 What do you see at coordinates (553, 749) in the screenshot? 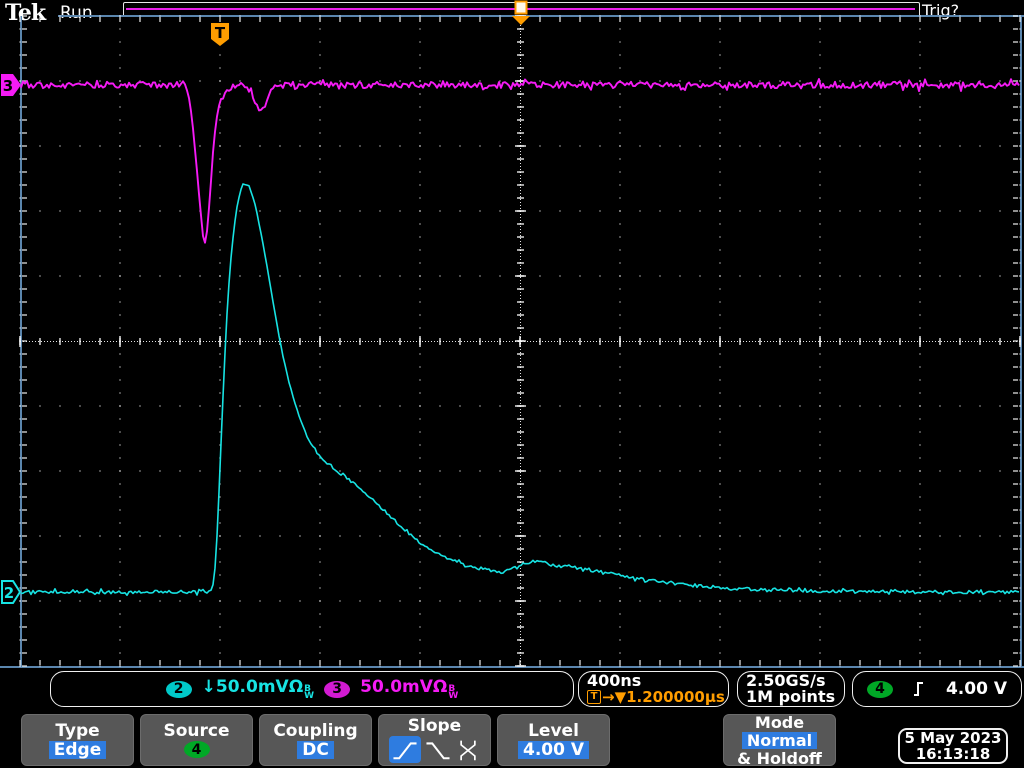
I see `level-value: 4.00 V` at bounding box center [553, 749].